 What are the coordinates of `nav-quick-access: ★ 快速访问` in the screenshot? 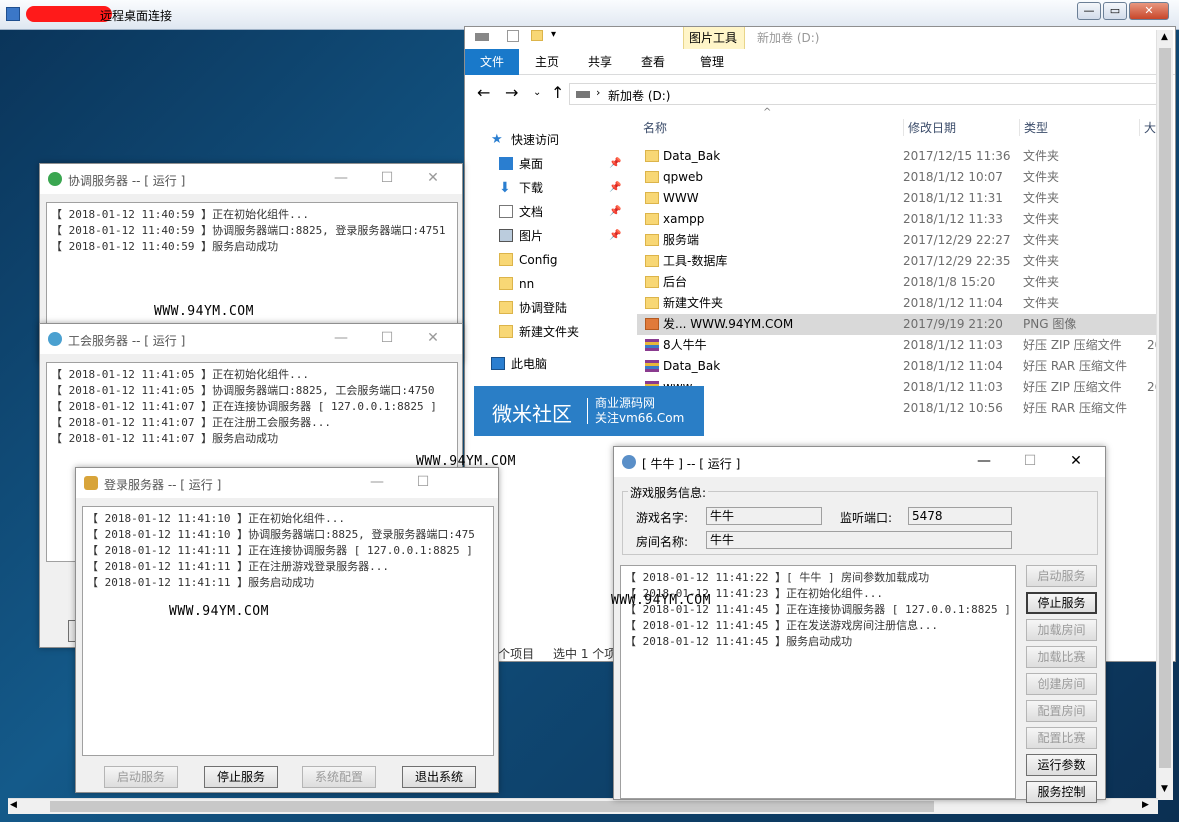 It's located at (542, 140).